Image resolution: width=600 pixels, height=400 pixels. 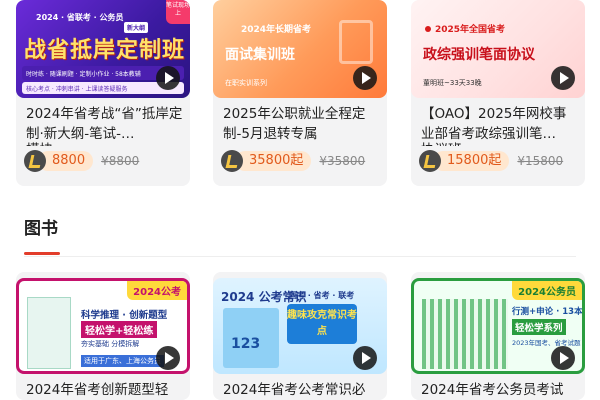 What do you see at coordinates (428, 29) in the screenshot?
I see `bullet-icon` at bounding box center [428, 29].